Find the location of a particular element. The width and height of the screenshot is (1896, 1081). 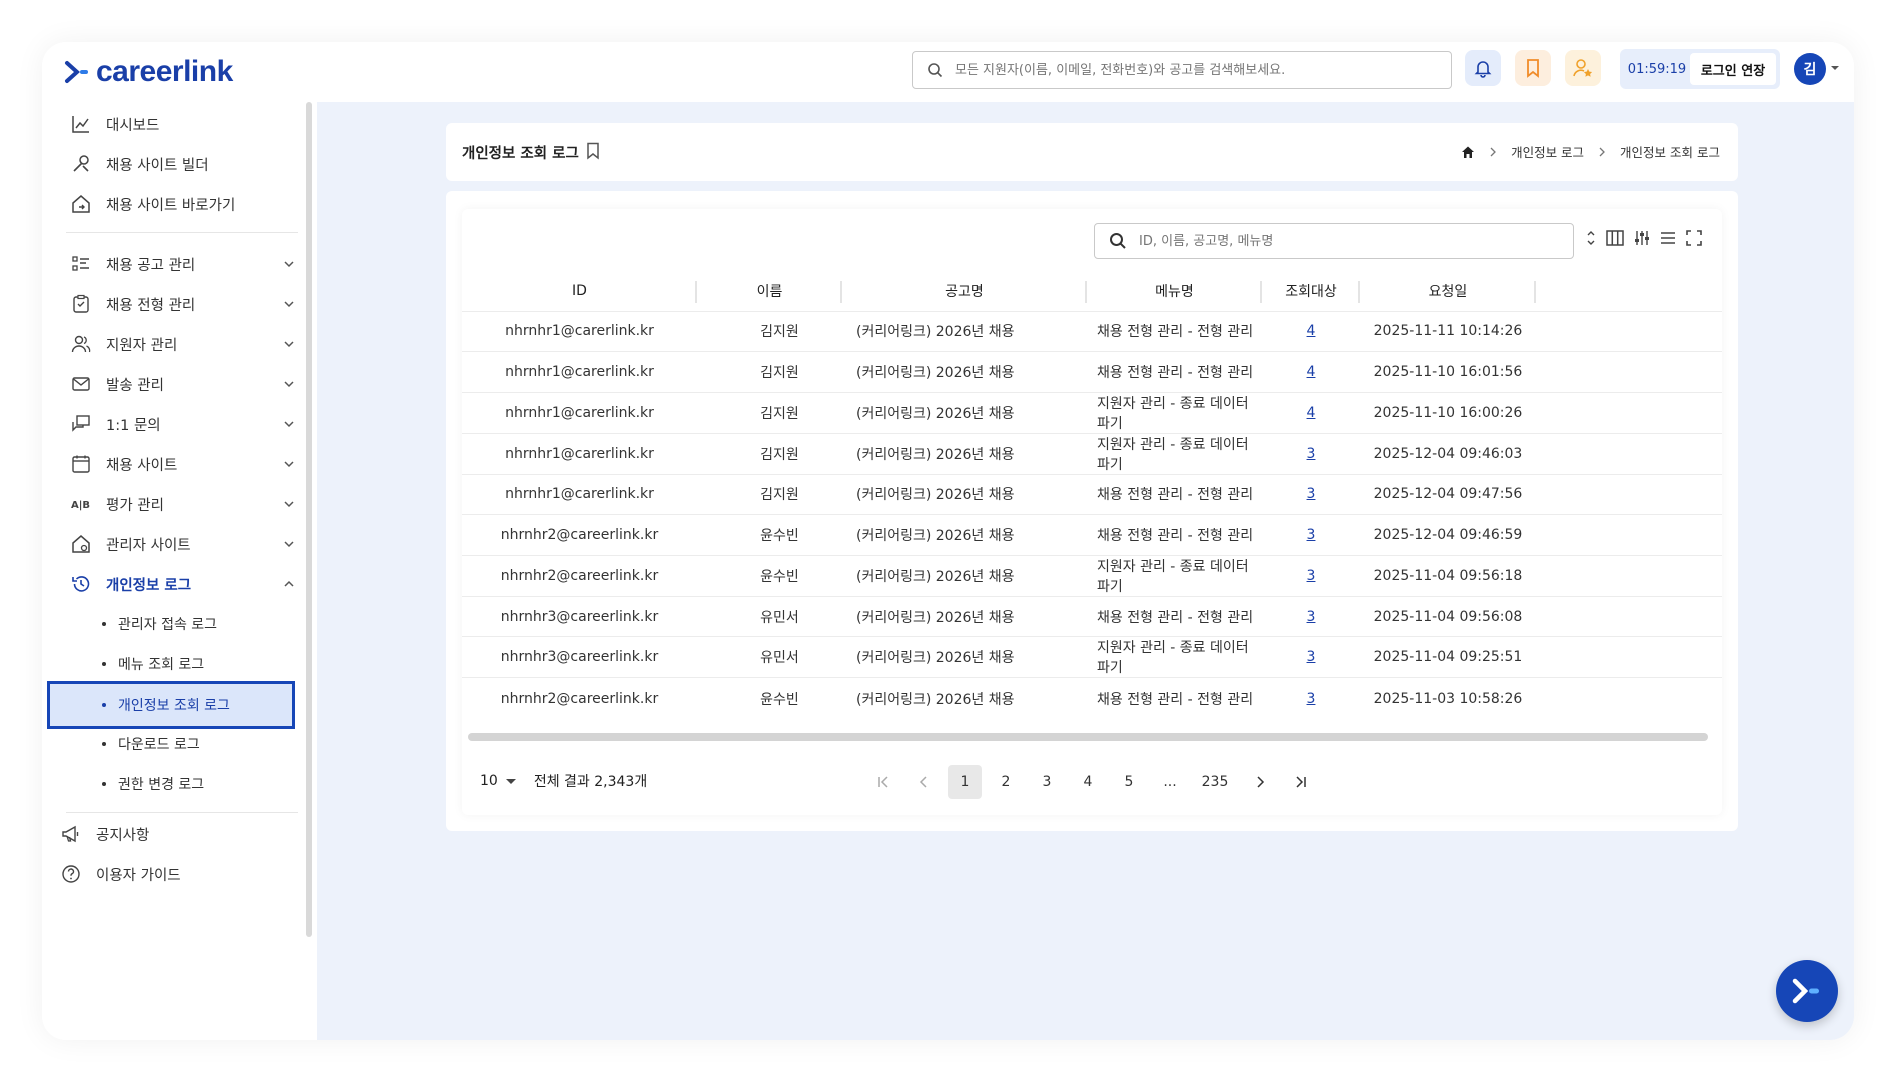

prev-page-icon is located at coordinates (924, 782).